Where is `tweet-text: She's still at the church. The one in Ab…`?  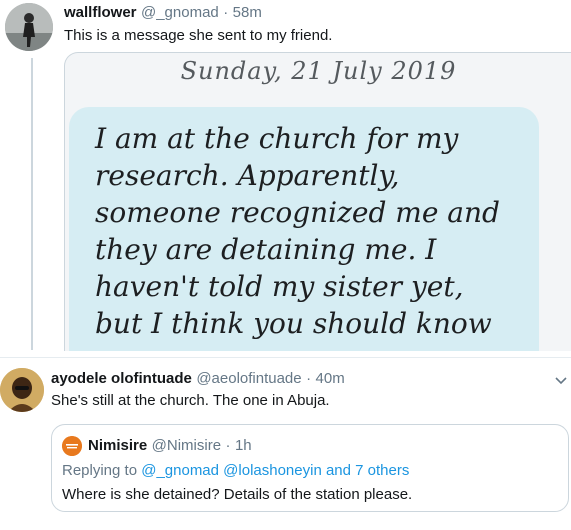 tweet-text: She's still at the church. The one in Ab… is located at coordinates (190, 400).